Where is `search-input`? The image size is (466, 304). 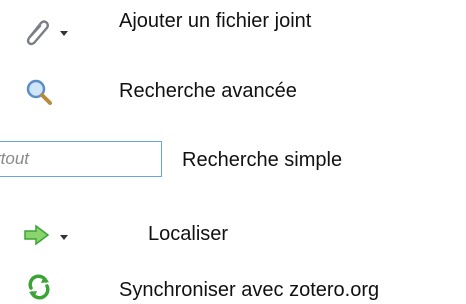
search-input is located at coordinates (80, 159).